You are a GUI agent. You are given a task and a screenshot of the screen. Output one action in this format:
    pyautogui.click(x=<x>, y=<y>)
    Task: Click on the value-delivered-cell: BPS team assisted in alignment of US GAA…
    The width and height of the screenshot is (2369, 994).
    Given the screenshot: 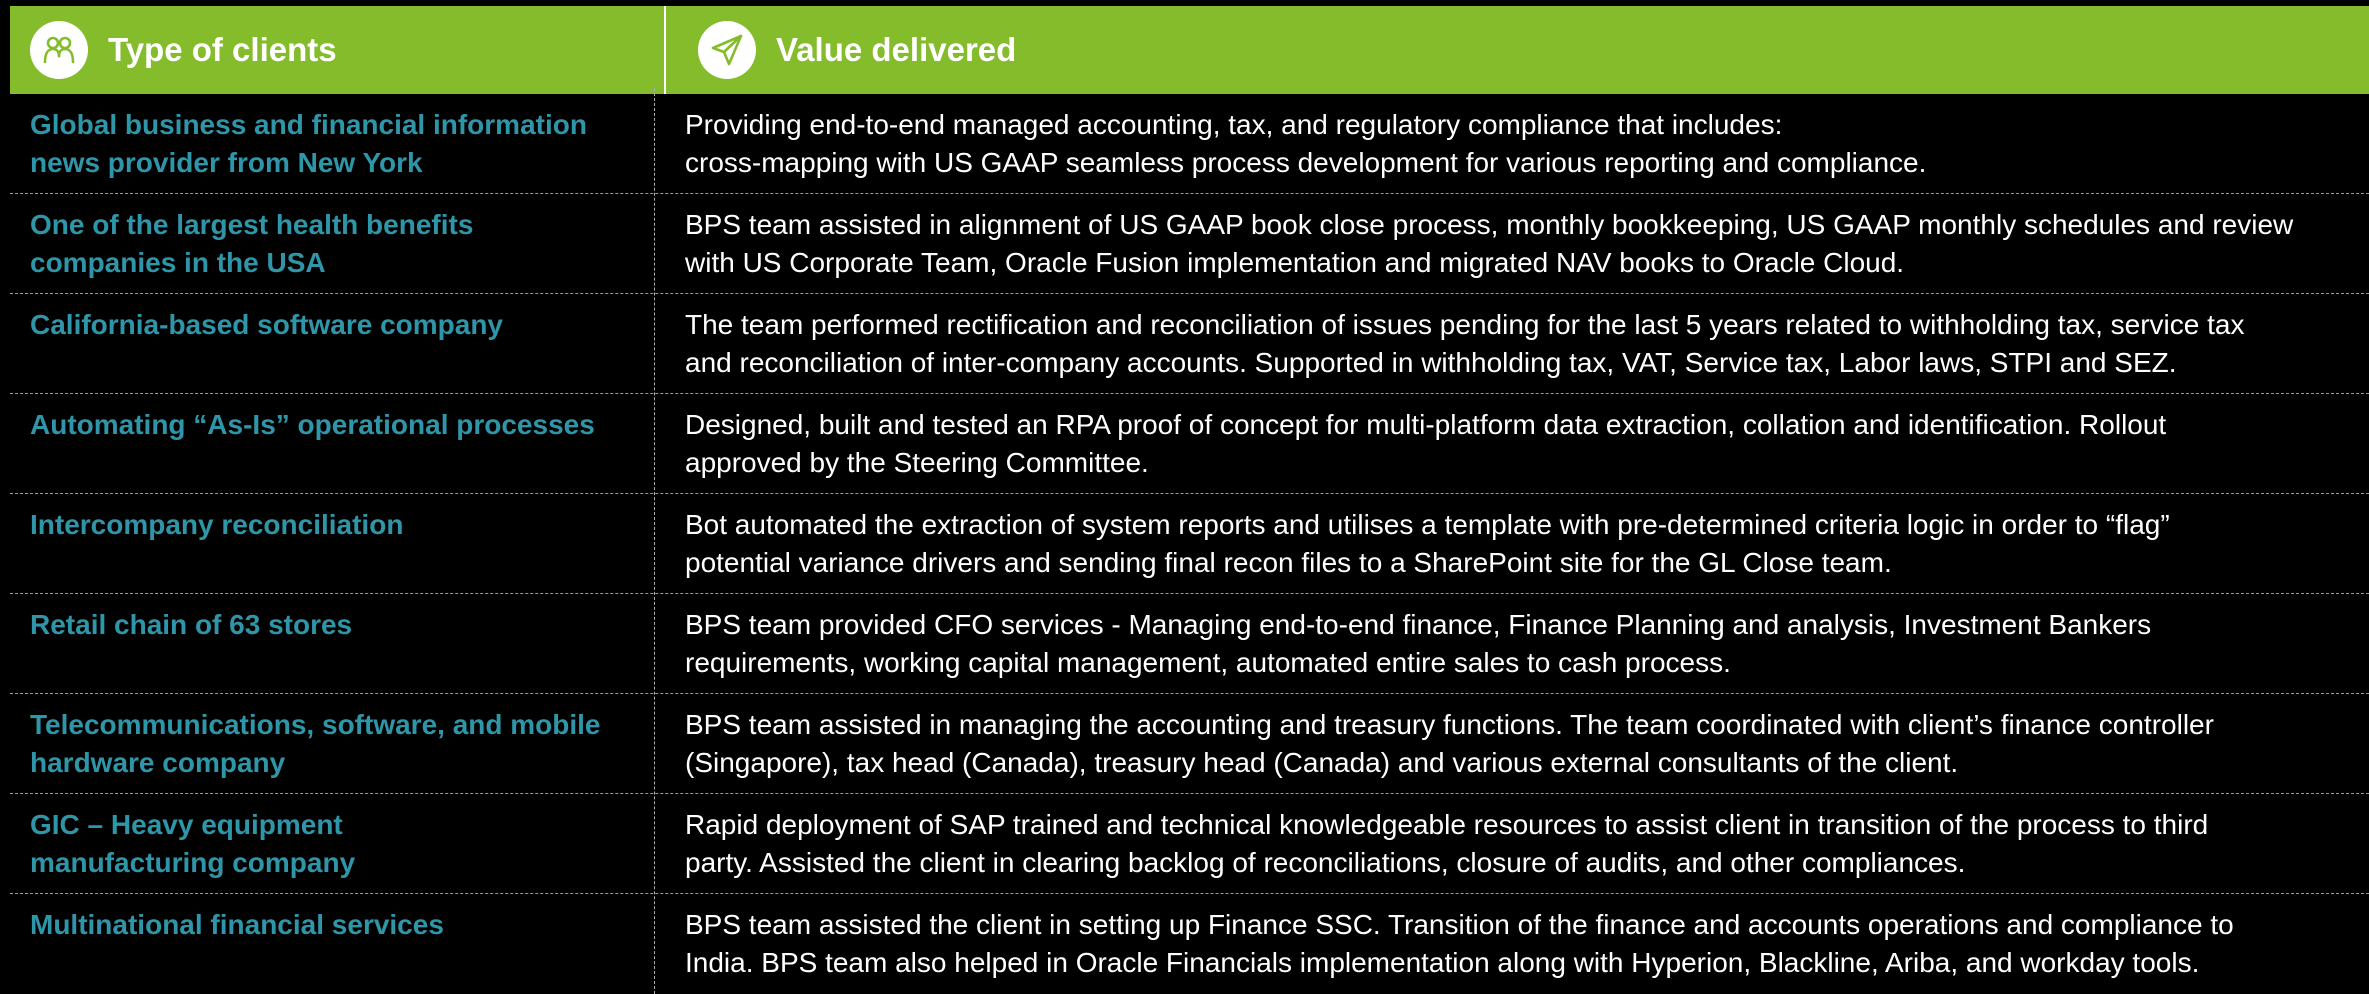 What is the action you would take?
    pyautogui.click(x=1520, y=244)
    